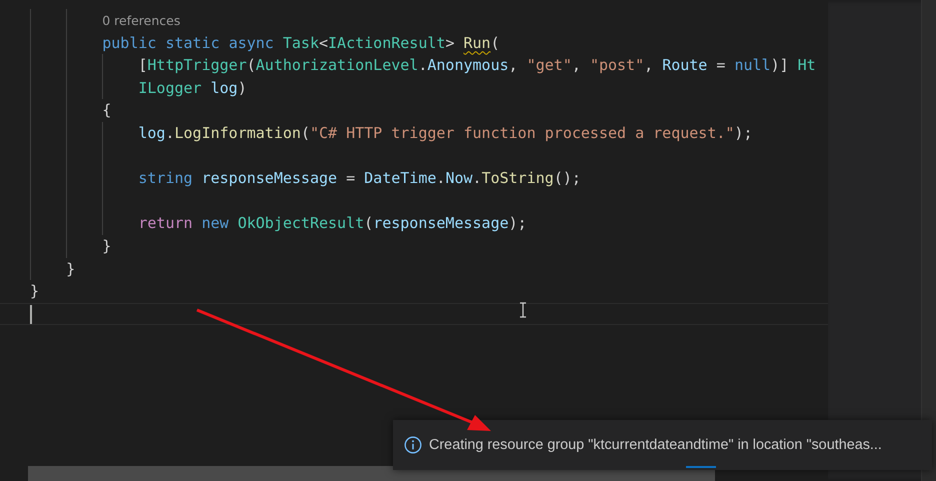 The image size is (936, 481). What do you see at coordinates (459, 178) in the screenshot?
I see `identifier: Now` at bounding box center [459, 178].